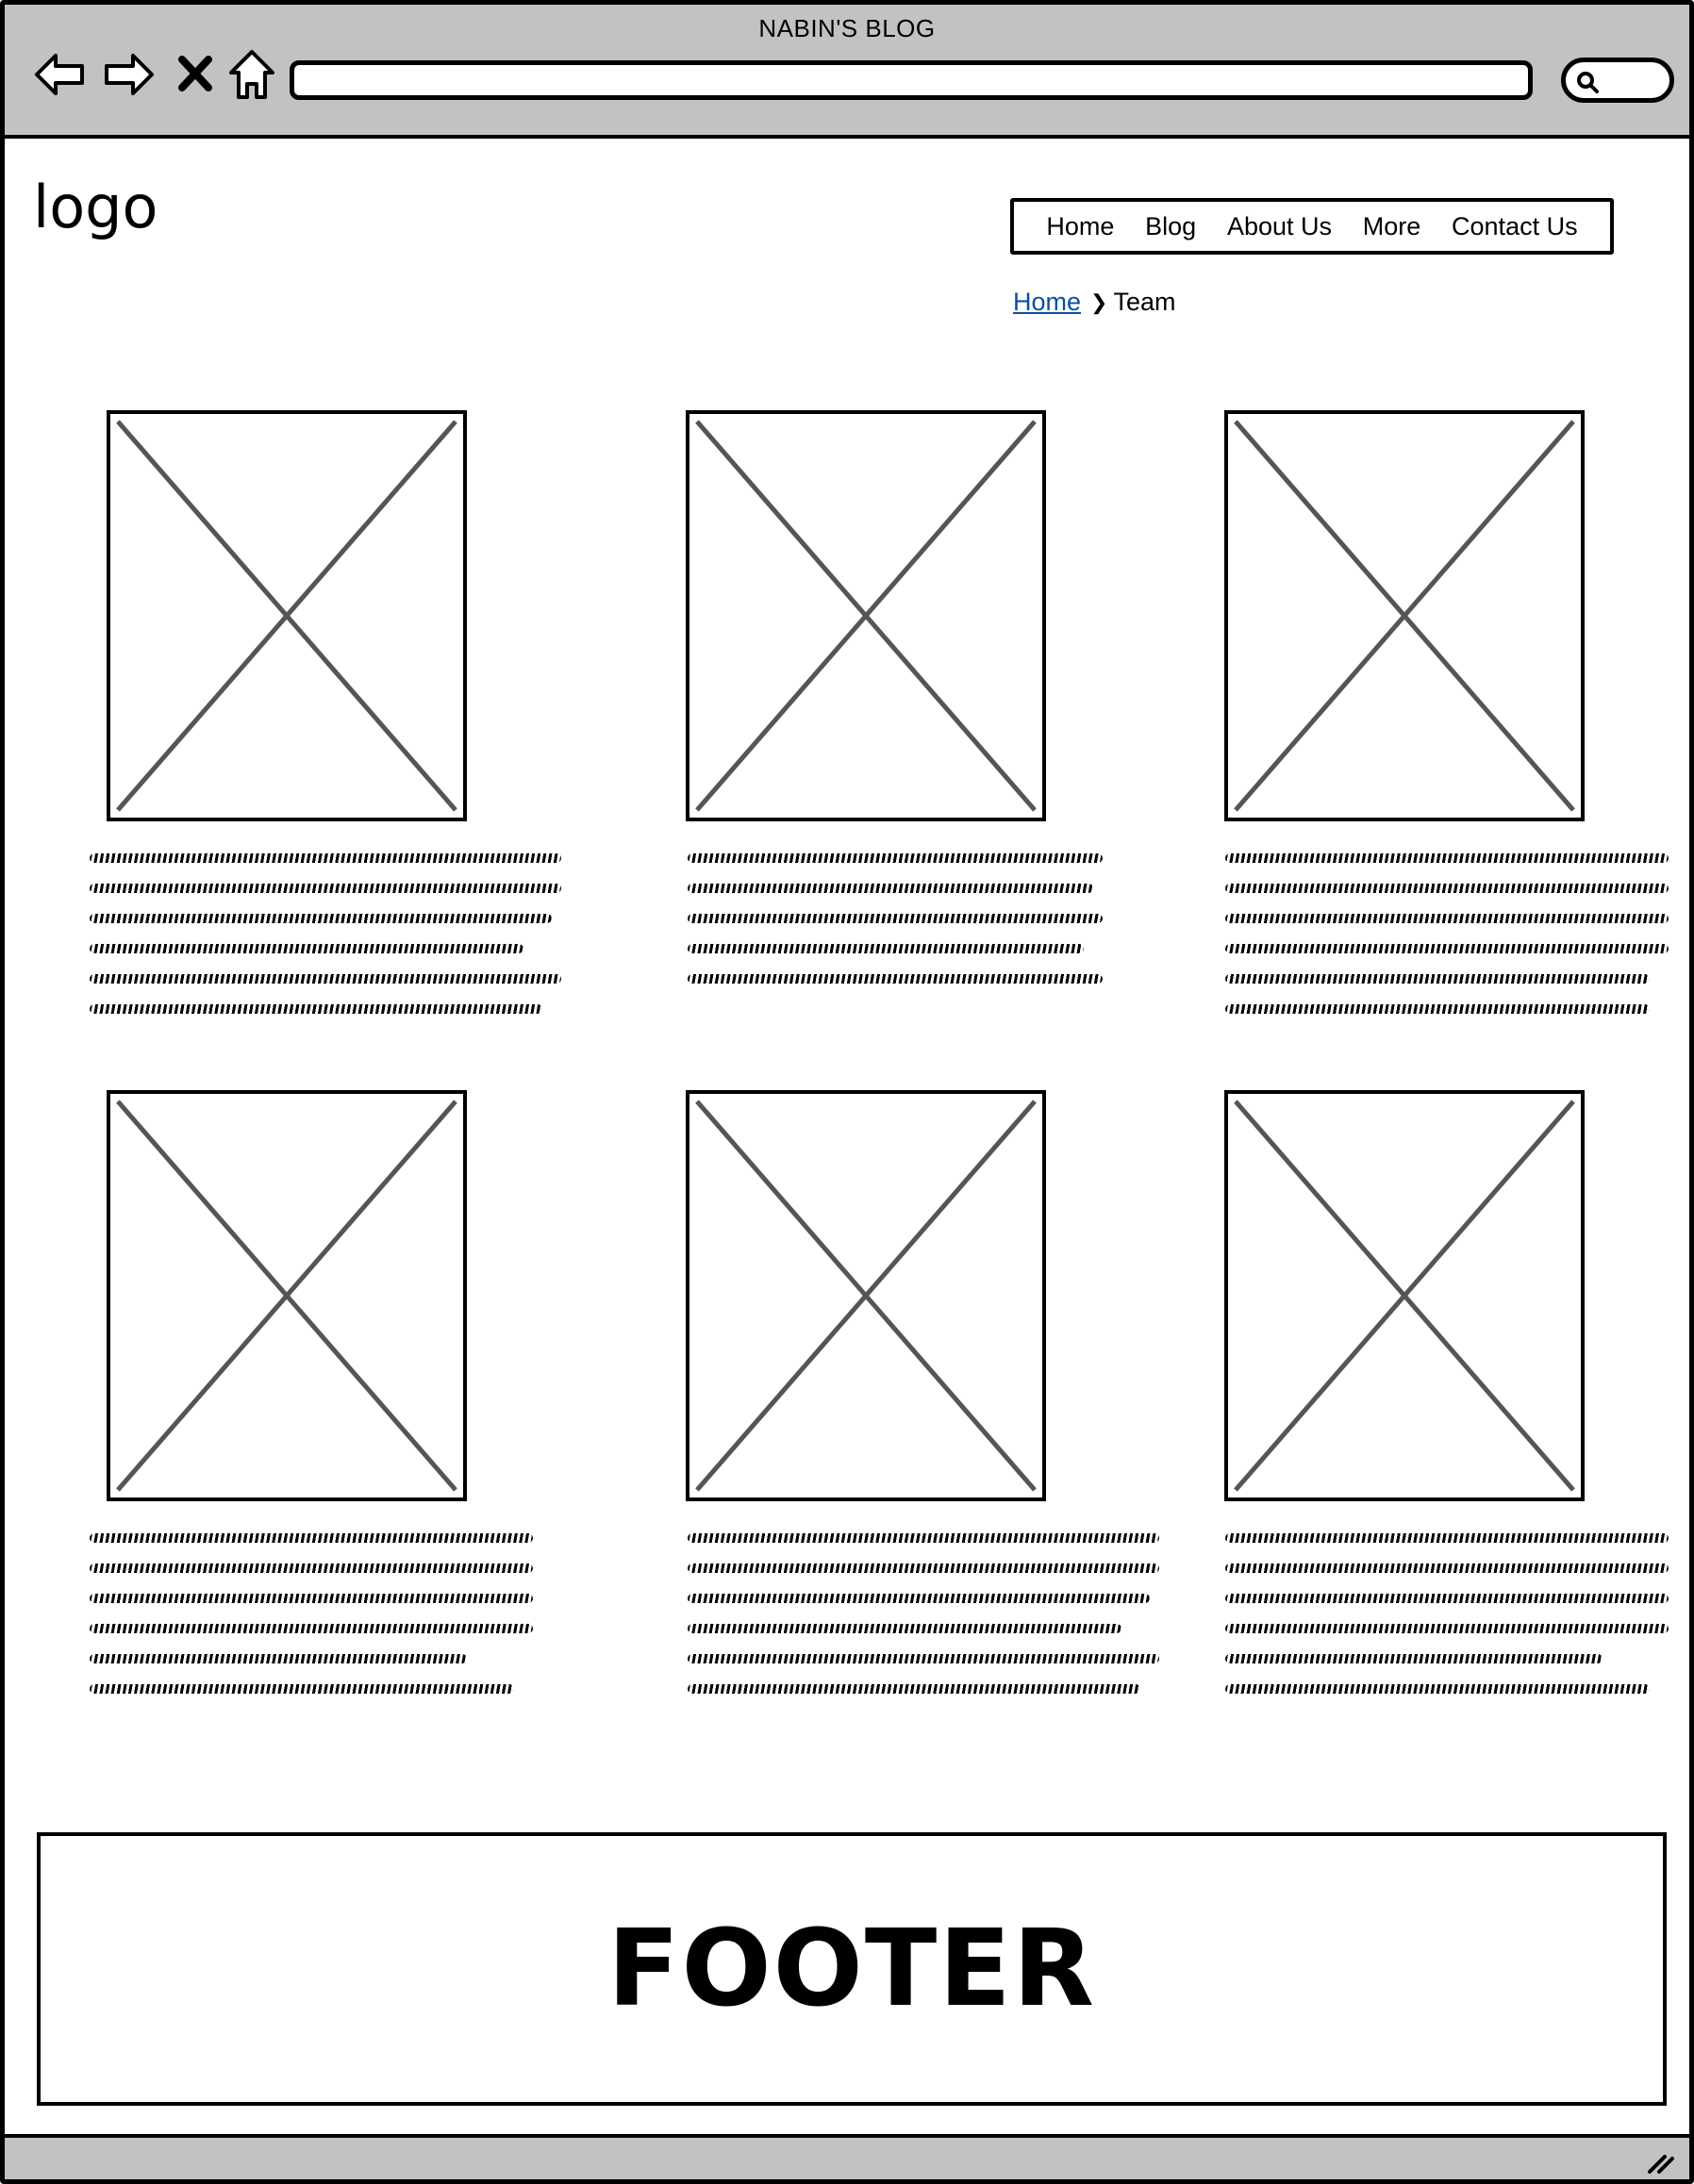  What do you see at coordinates (195, 74) in the screenshot?
I see `close-icon` at bounding box center [195, 74].